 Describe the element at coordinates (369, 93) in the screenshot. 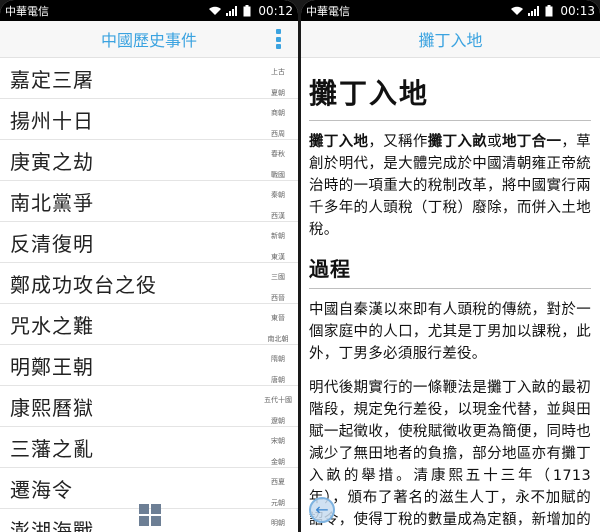

I see `article-heading: 攤丁入地` at that location.